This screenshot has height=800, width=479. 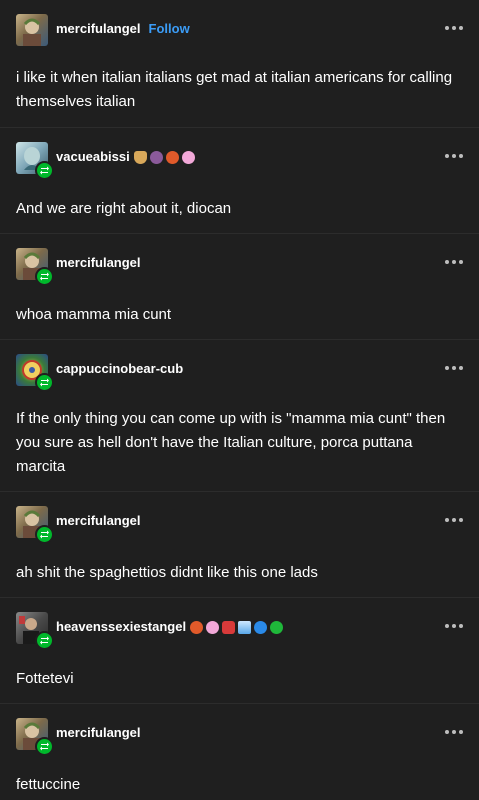 What do you see at coordinates (45, 678) in the screenshot?
I see `post-text: Fottetevi` at bounding box center [45, 678].